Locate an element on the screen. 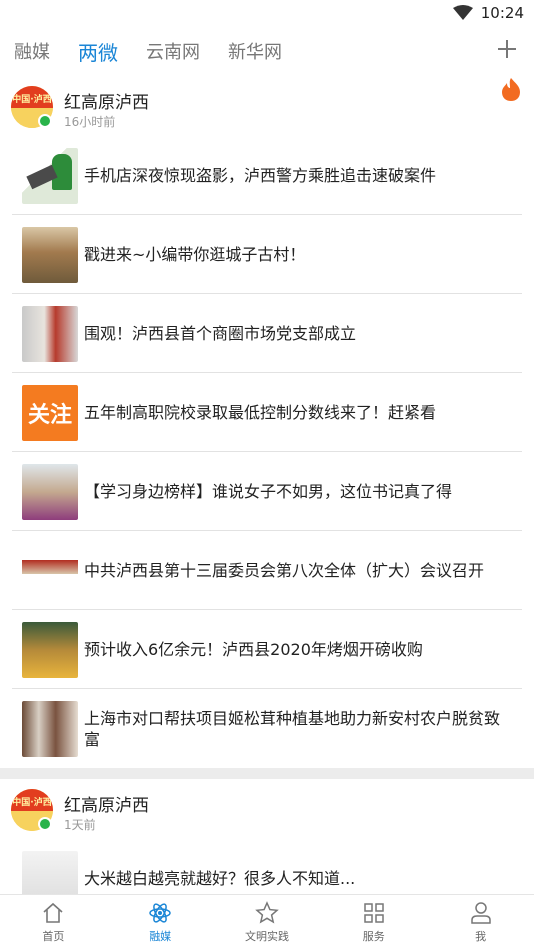 The width and height of the screenshot is (534, 949). list-item: 【学习身边榜样】谁说女子不如男，这位书记真了得 is located at coordinates (267, 491).